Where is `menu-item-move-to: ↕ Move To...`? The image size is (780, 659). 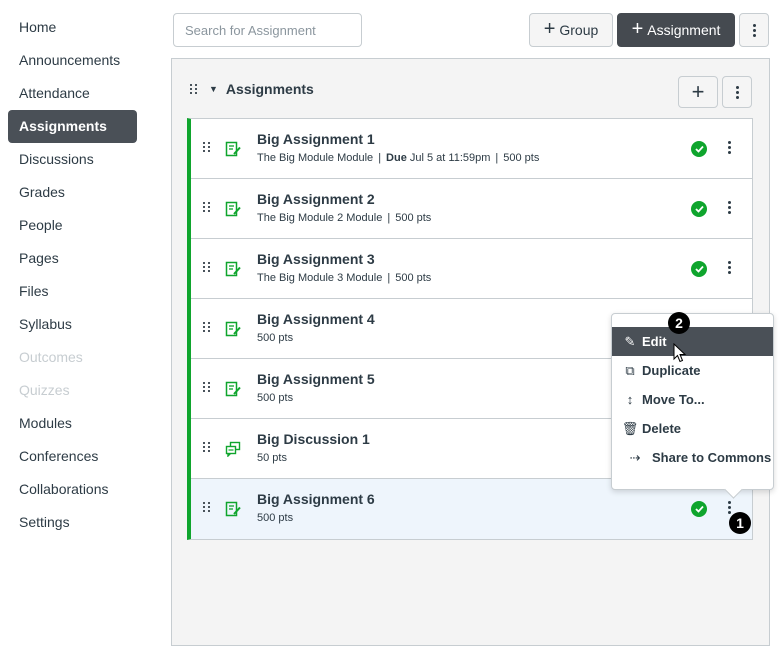 menu-item-move-to: ↕ Move To... is located at coordinates (692, 399).